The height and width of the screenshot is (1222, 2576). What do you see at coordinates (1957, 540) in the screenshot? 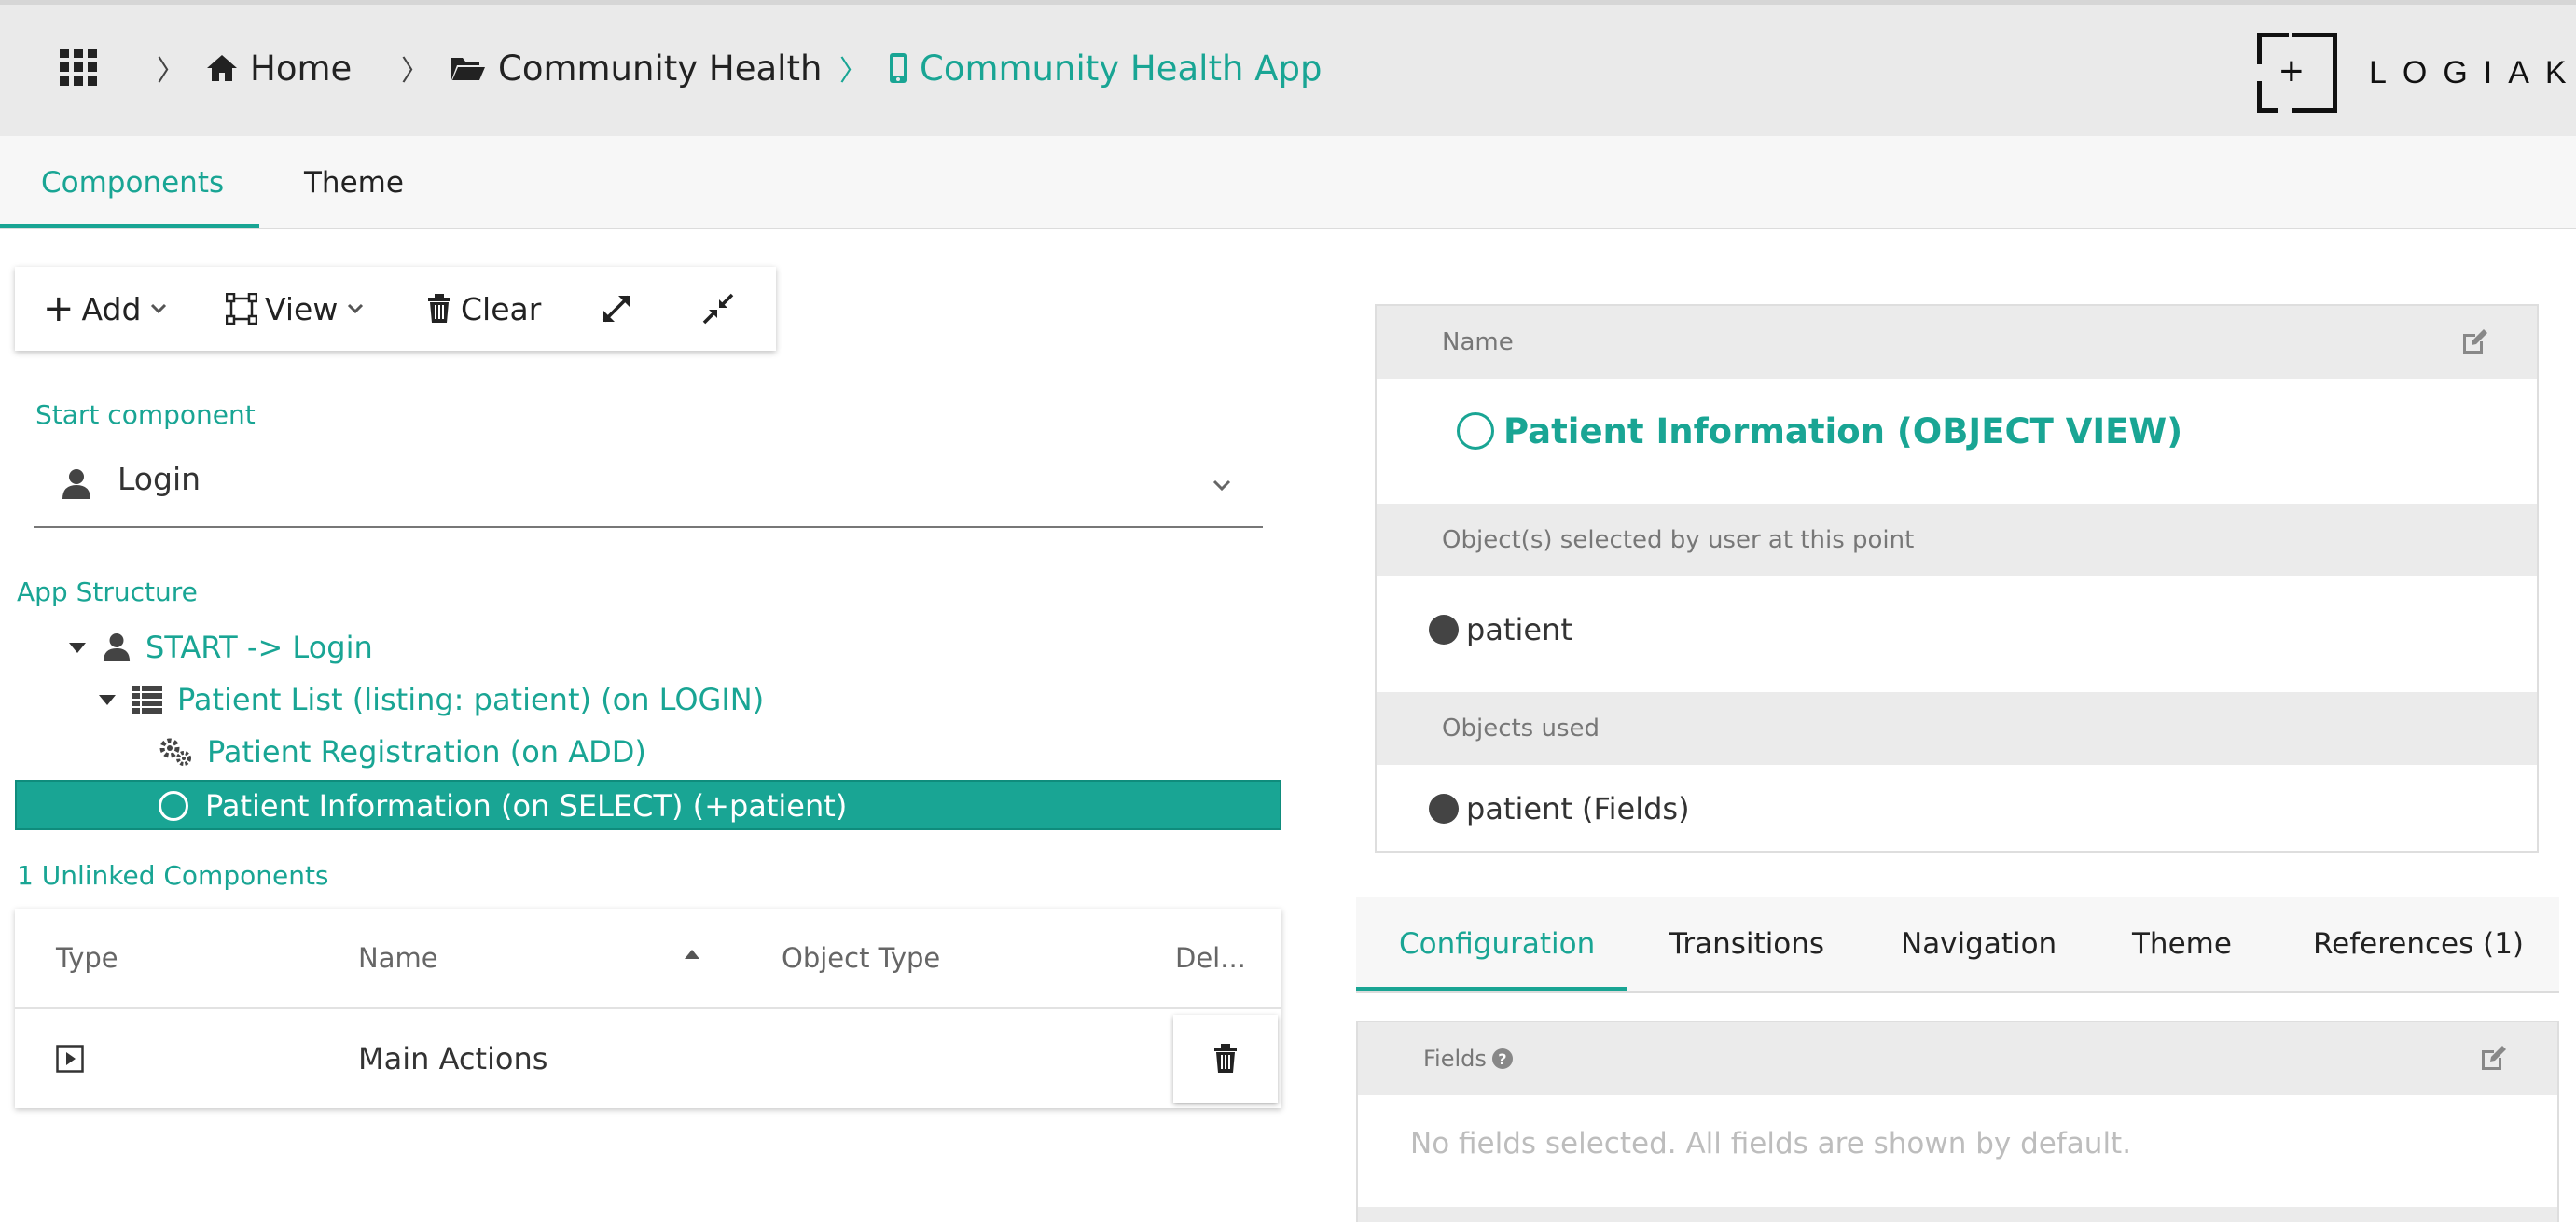
I see `selected-objects-header: Object(s) selected by user at this point` at bounding box center [1957, 540].